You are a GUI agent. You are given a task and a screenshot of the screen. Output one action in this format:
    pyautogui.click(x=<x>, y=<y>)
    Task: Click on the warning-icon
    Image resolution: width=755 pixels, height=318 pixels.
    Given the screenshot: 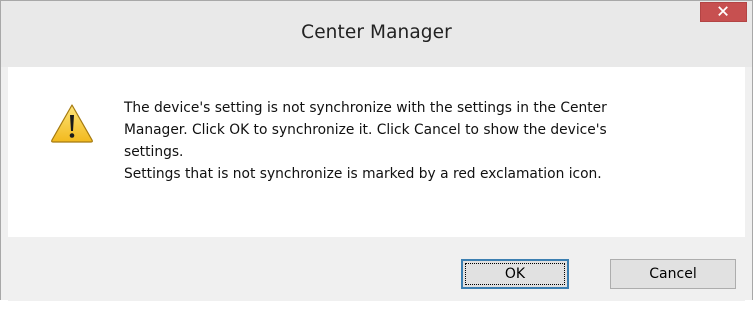 What is the action you would take?
    pyautogui.click(x=72, y=123)
    